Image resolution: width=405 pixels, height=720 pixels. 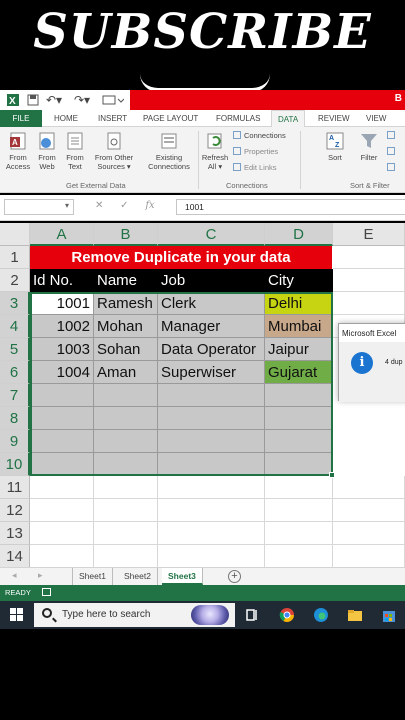 I want to click on edge-icon, so click(x=321, y=615).